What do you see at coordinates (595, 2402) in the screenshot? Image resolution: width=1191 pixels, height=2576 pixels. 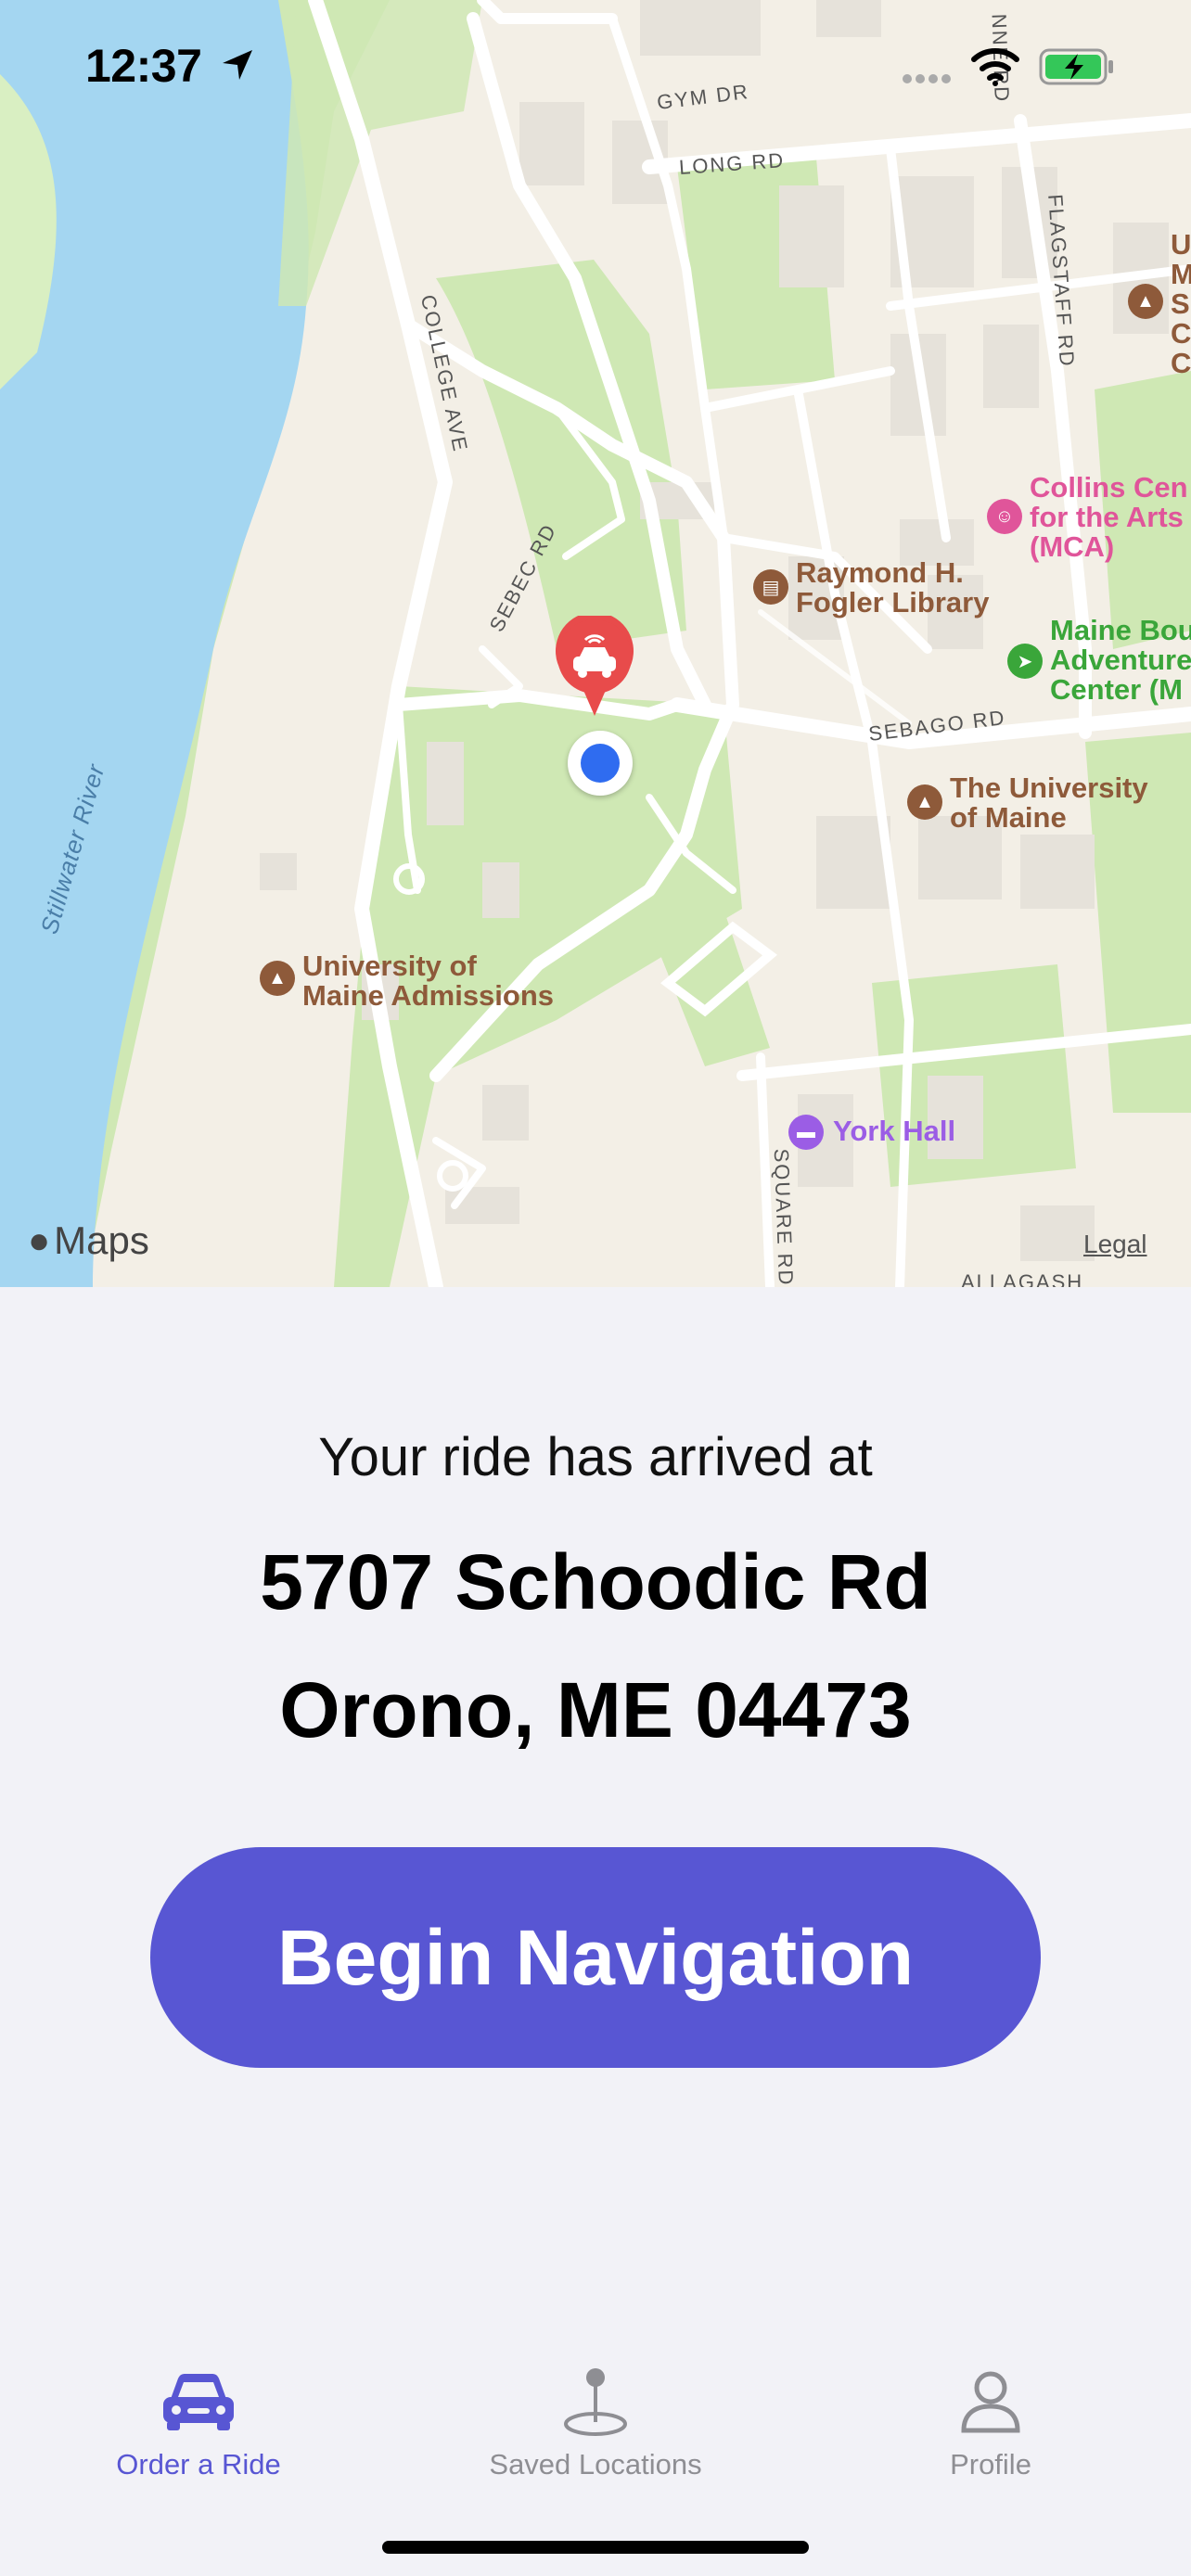 I see `map-pin-icon` at bounding box center [595, 2402].